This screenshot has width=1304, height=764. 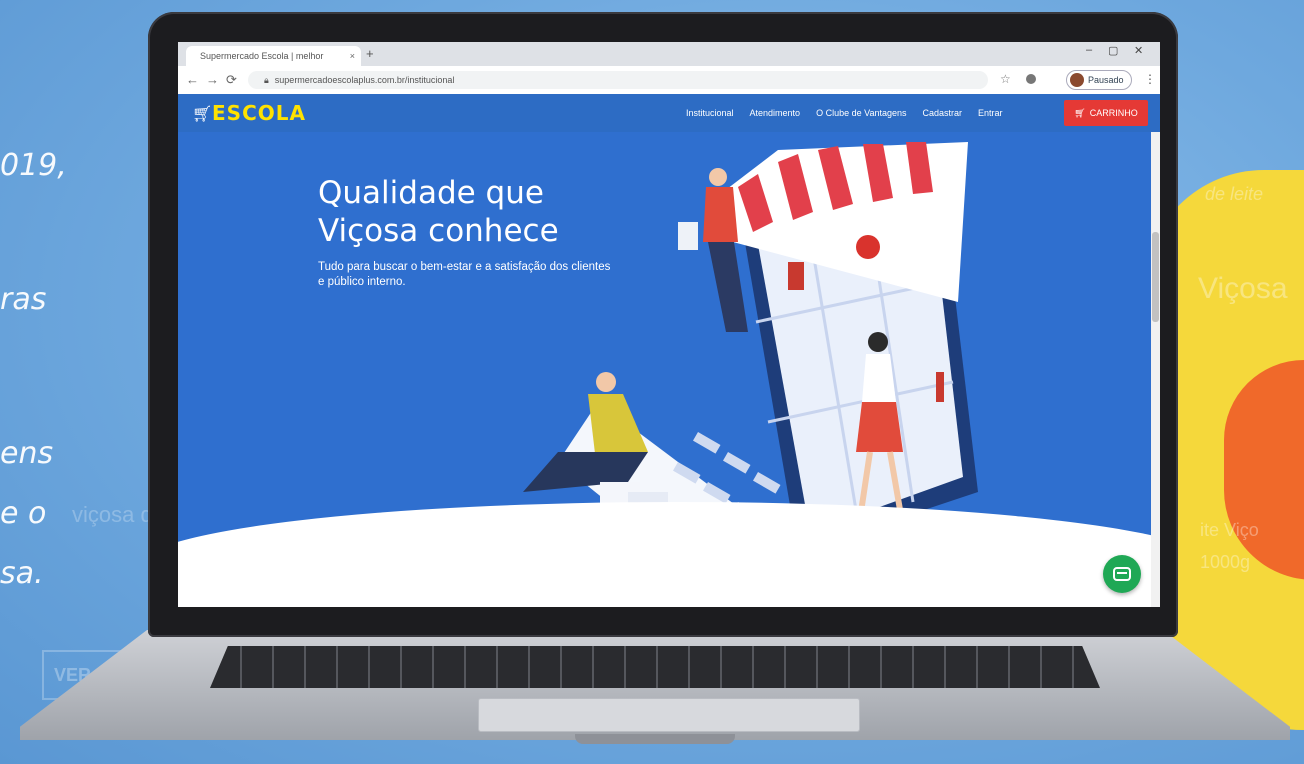 I want to click on bg-text-line-4: e o, so click(x=23, y=513).